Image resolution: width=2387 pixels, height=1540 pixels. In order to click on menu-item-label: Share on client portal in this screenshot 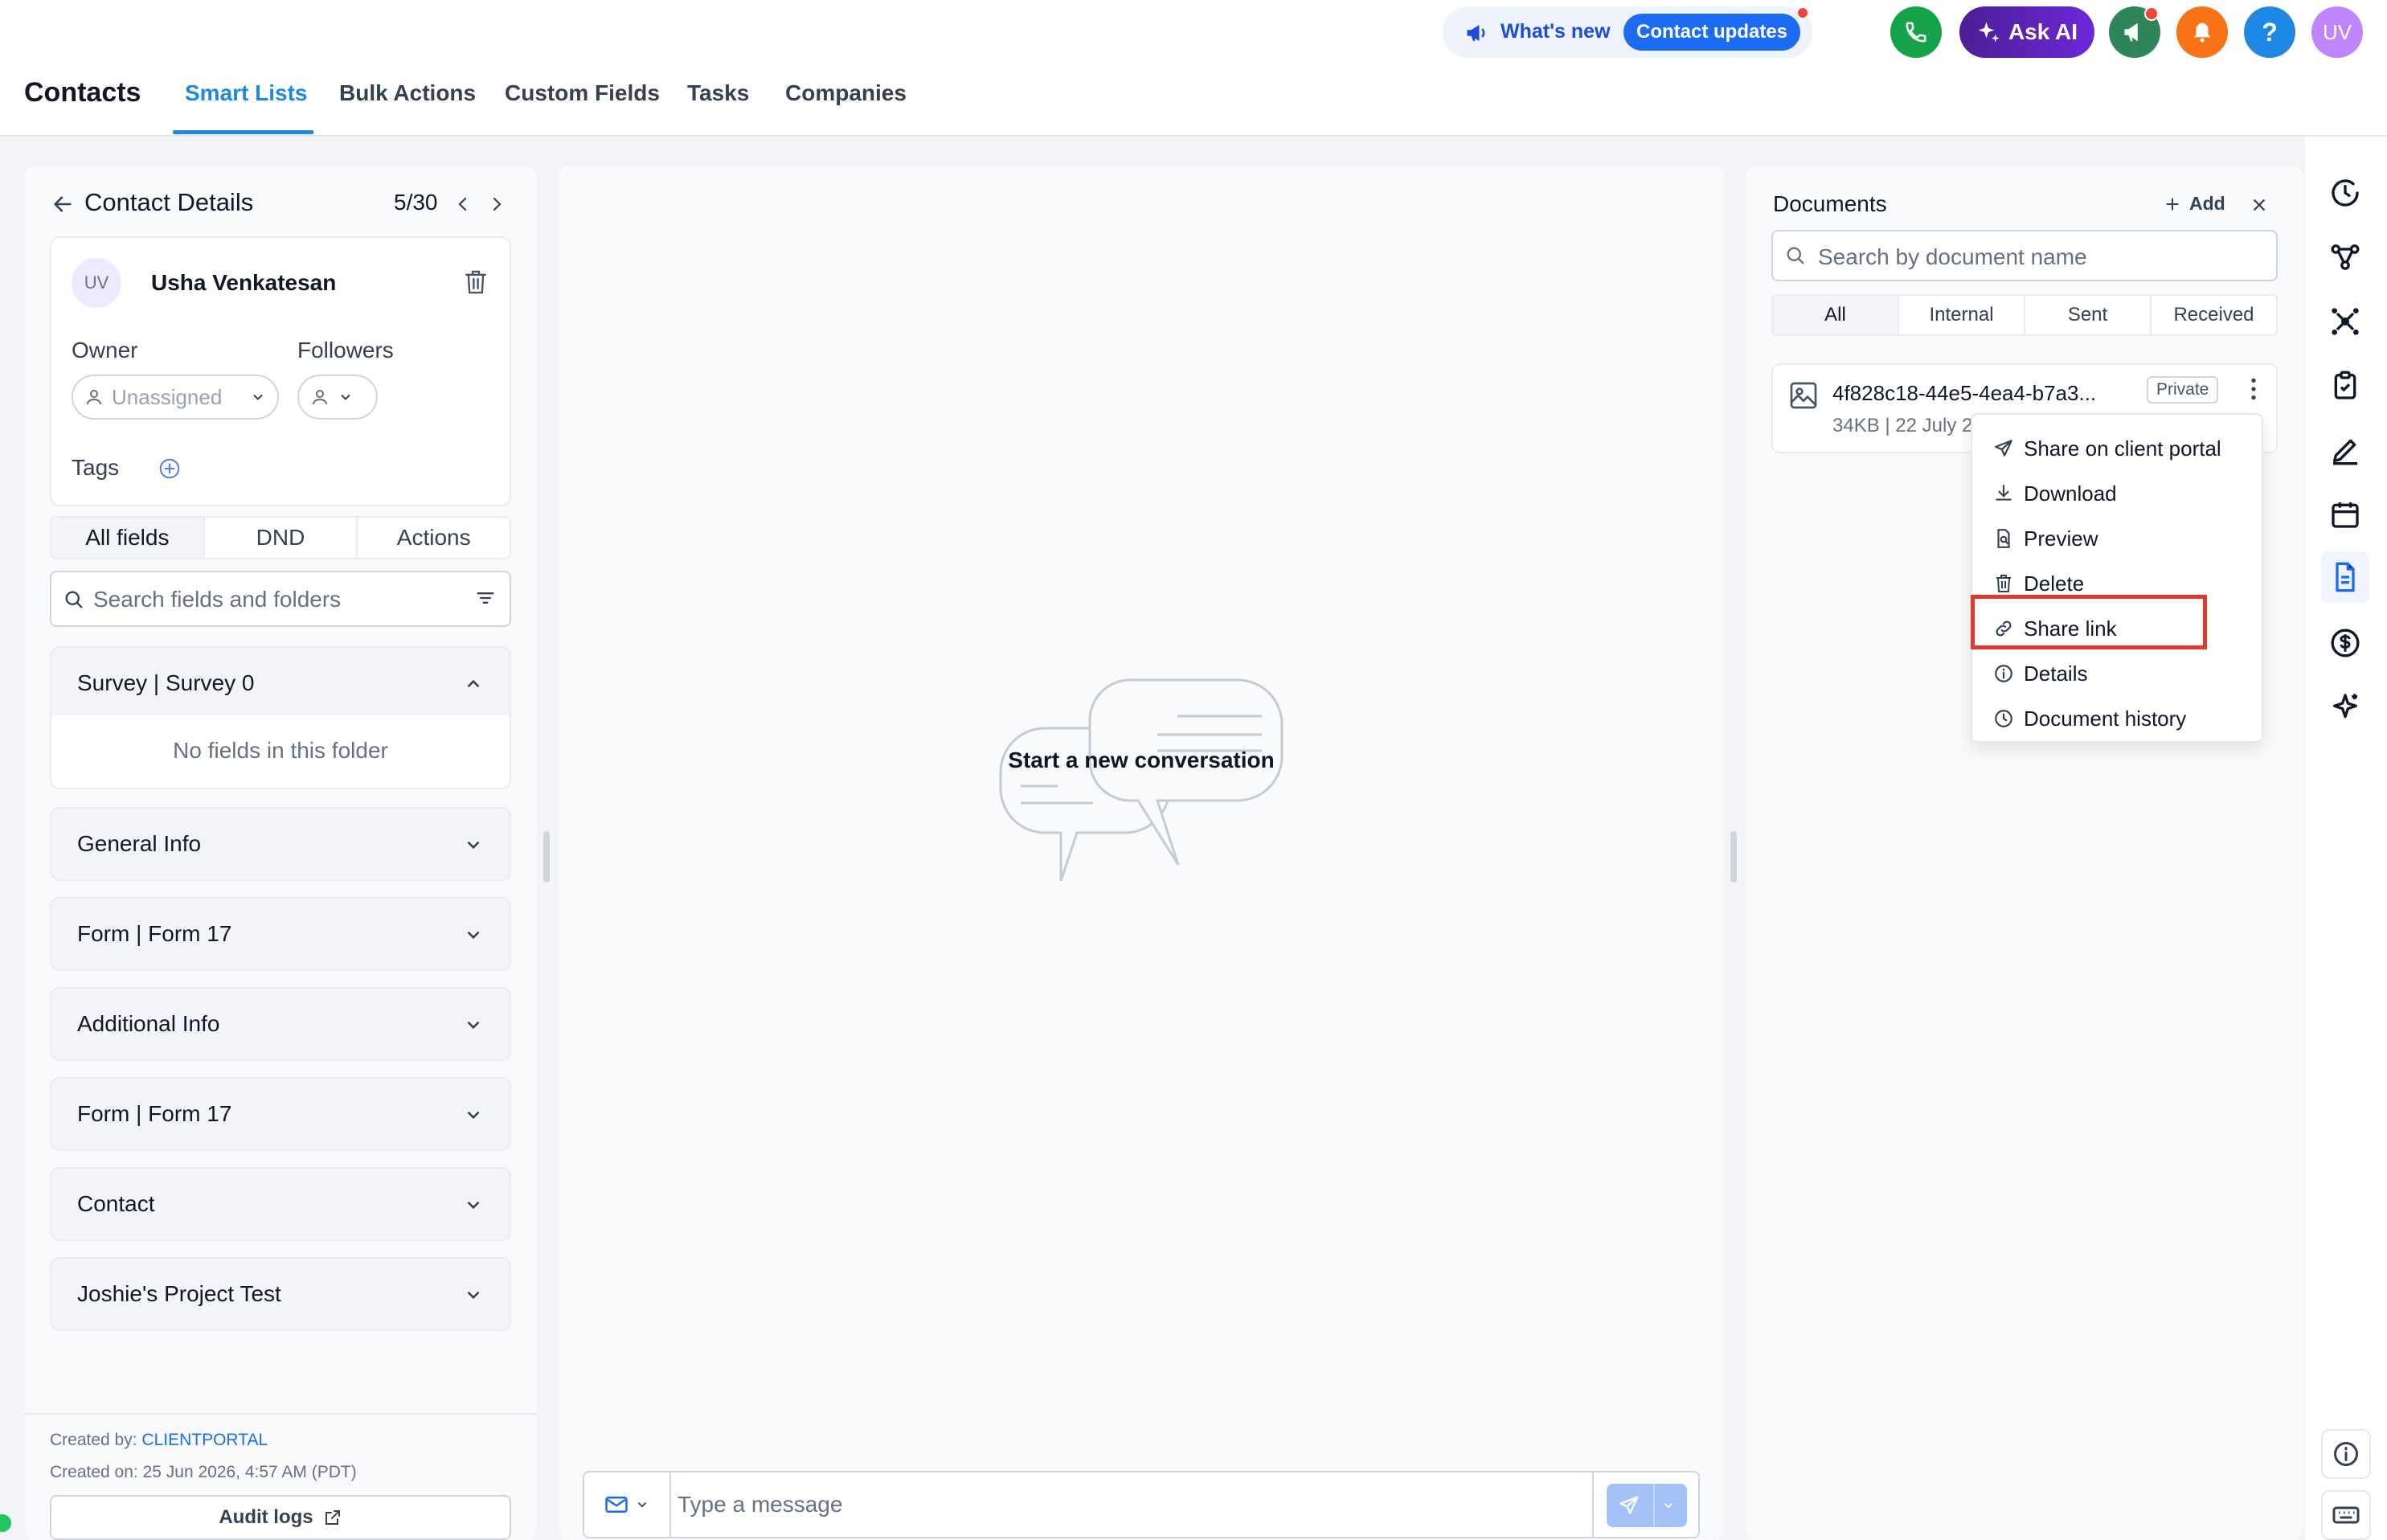, I will do `click(2122, 449)`.